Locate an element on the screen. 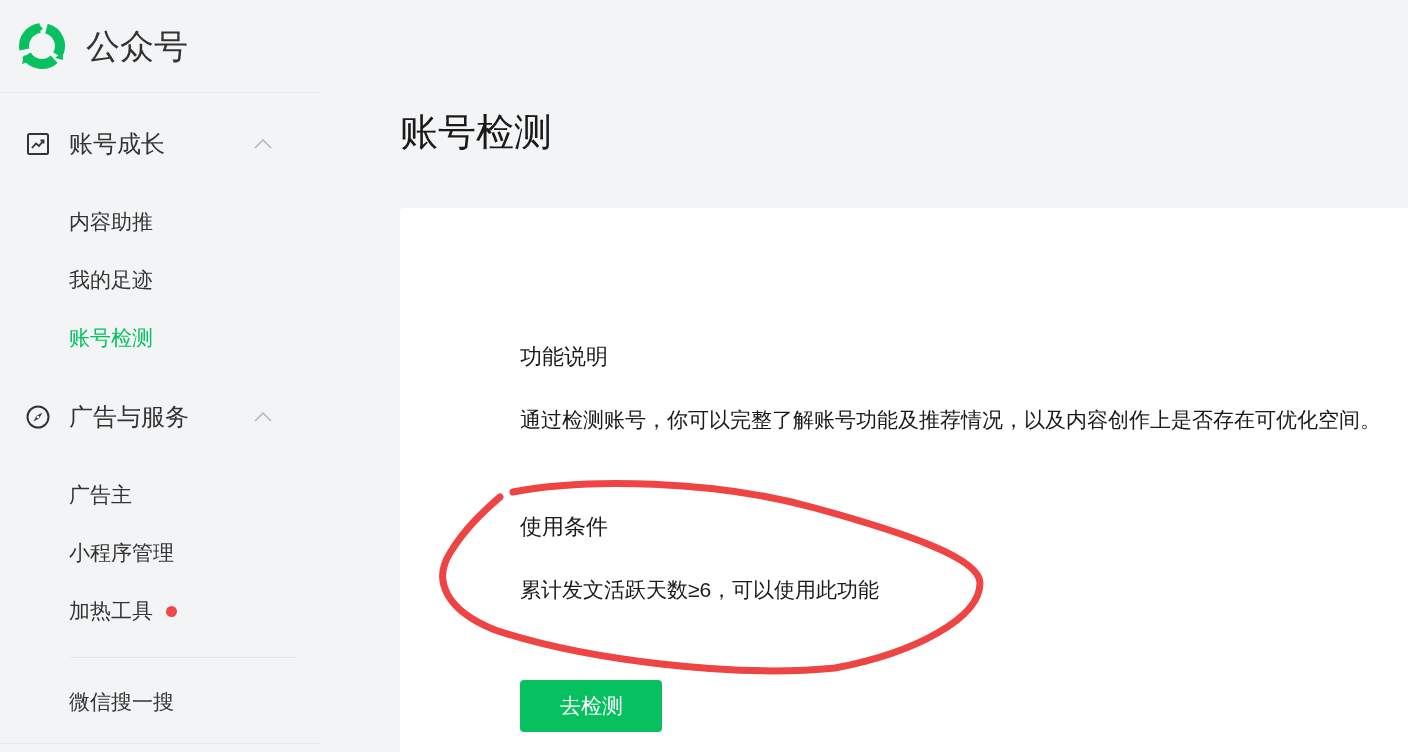 The width and height of the screenshot is (1408, 752). section-heading: 使用条件 is located at coordinates (564, 527).